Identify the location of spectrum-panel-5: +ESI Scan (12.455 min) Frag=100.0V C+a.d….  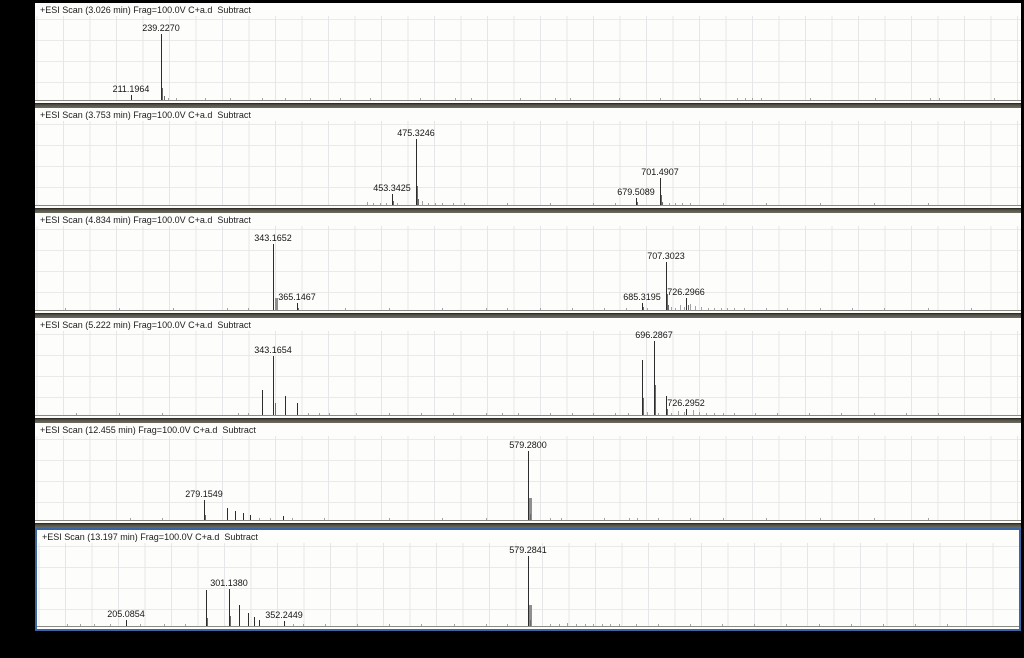
(528, 473).